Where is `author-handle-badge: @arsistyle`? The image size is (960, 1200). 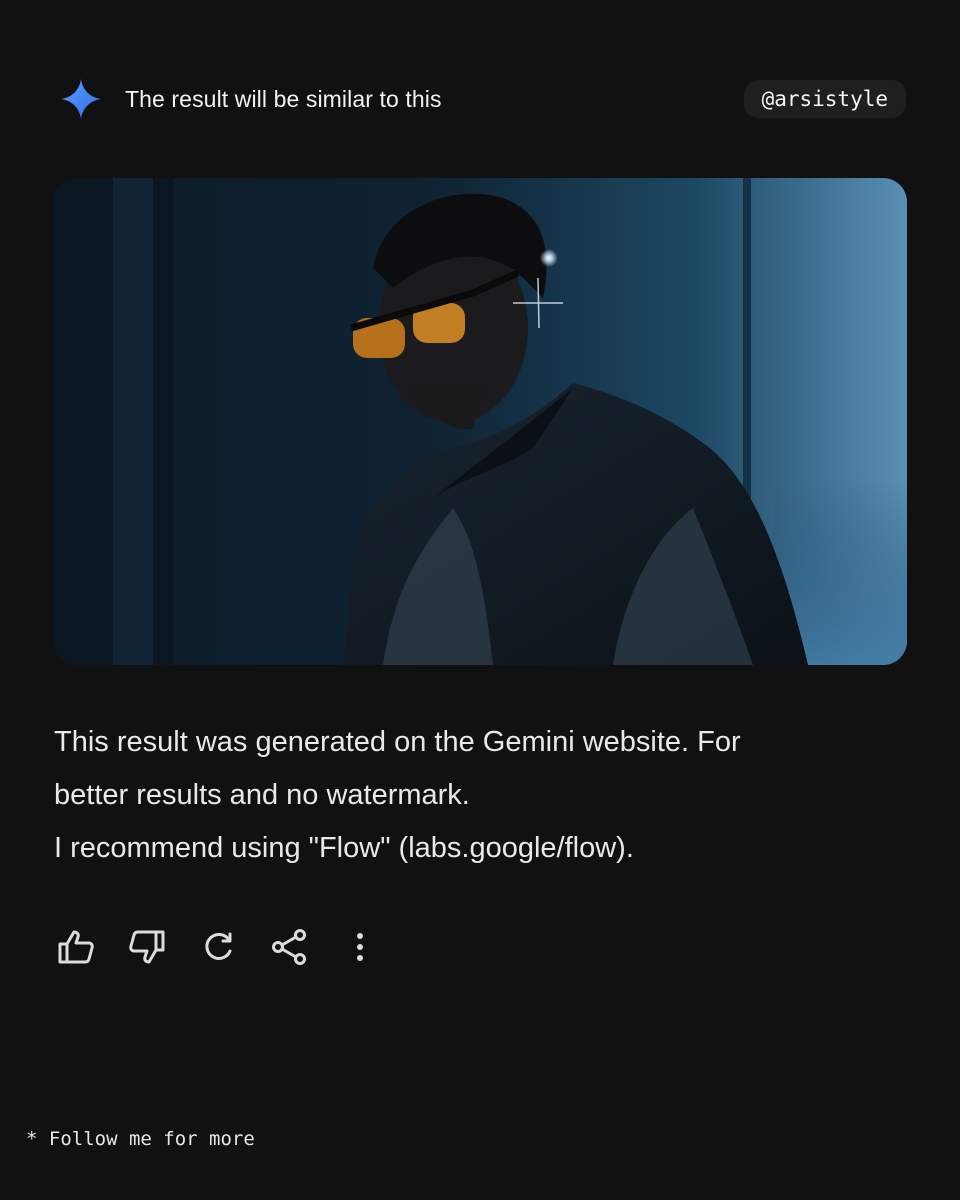 author-handle-badge: @arsistyle is located at coordinates (824, 99).